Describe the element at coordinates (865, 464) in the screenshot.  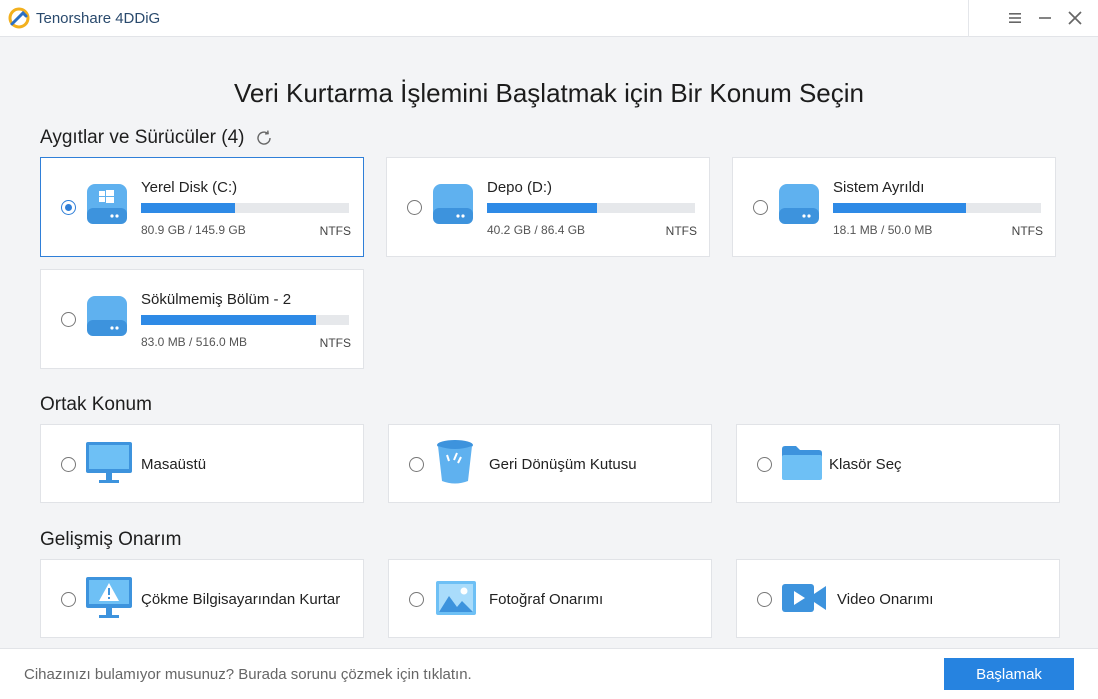
I see `location-label: Klasör Seç` at that location.